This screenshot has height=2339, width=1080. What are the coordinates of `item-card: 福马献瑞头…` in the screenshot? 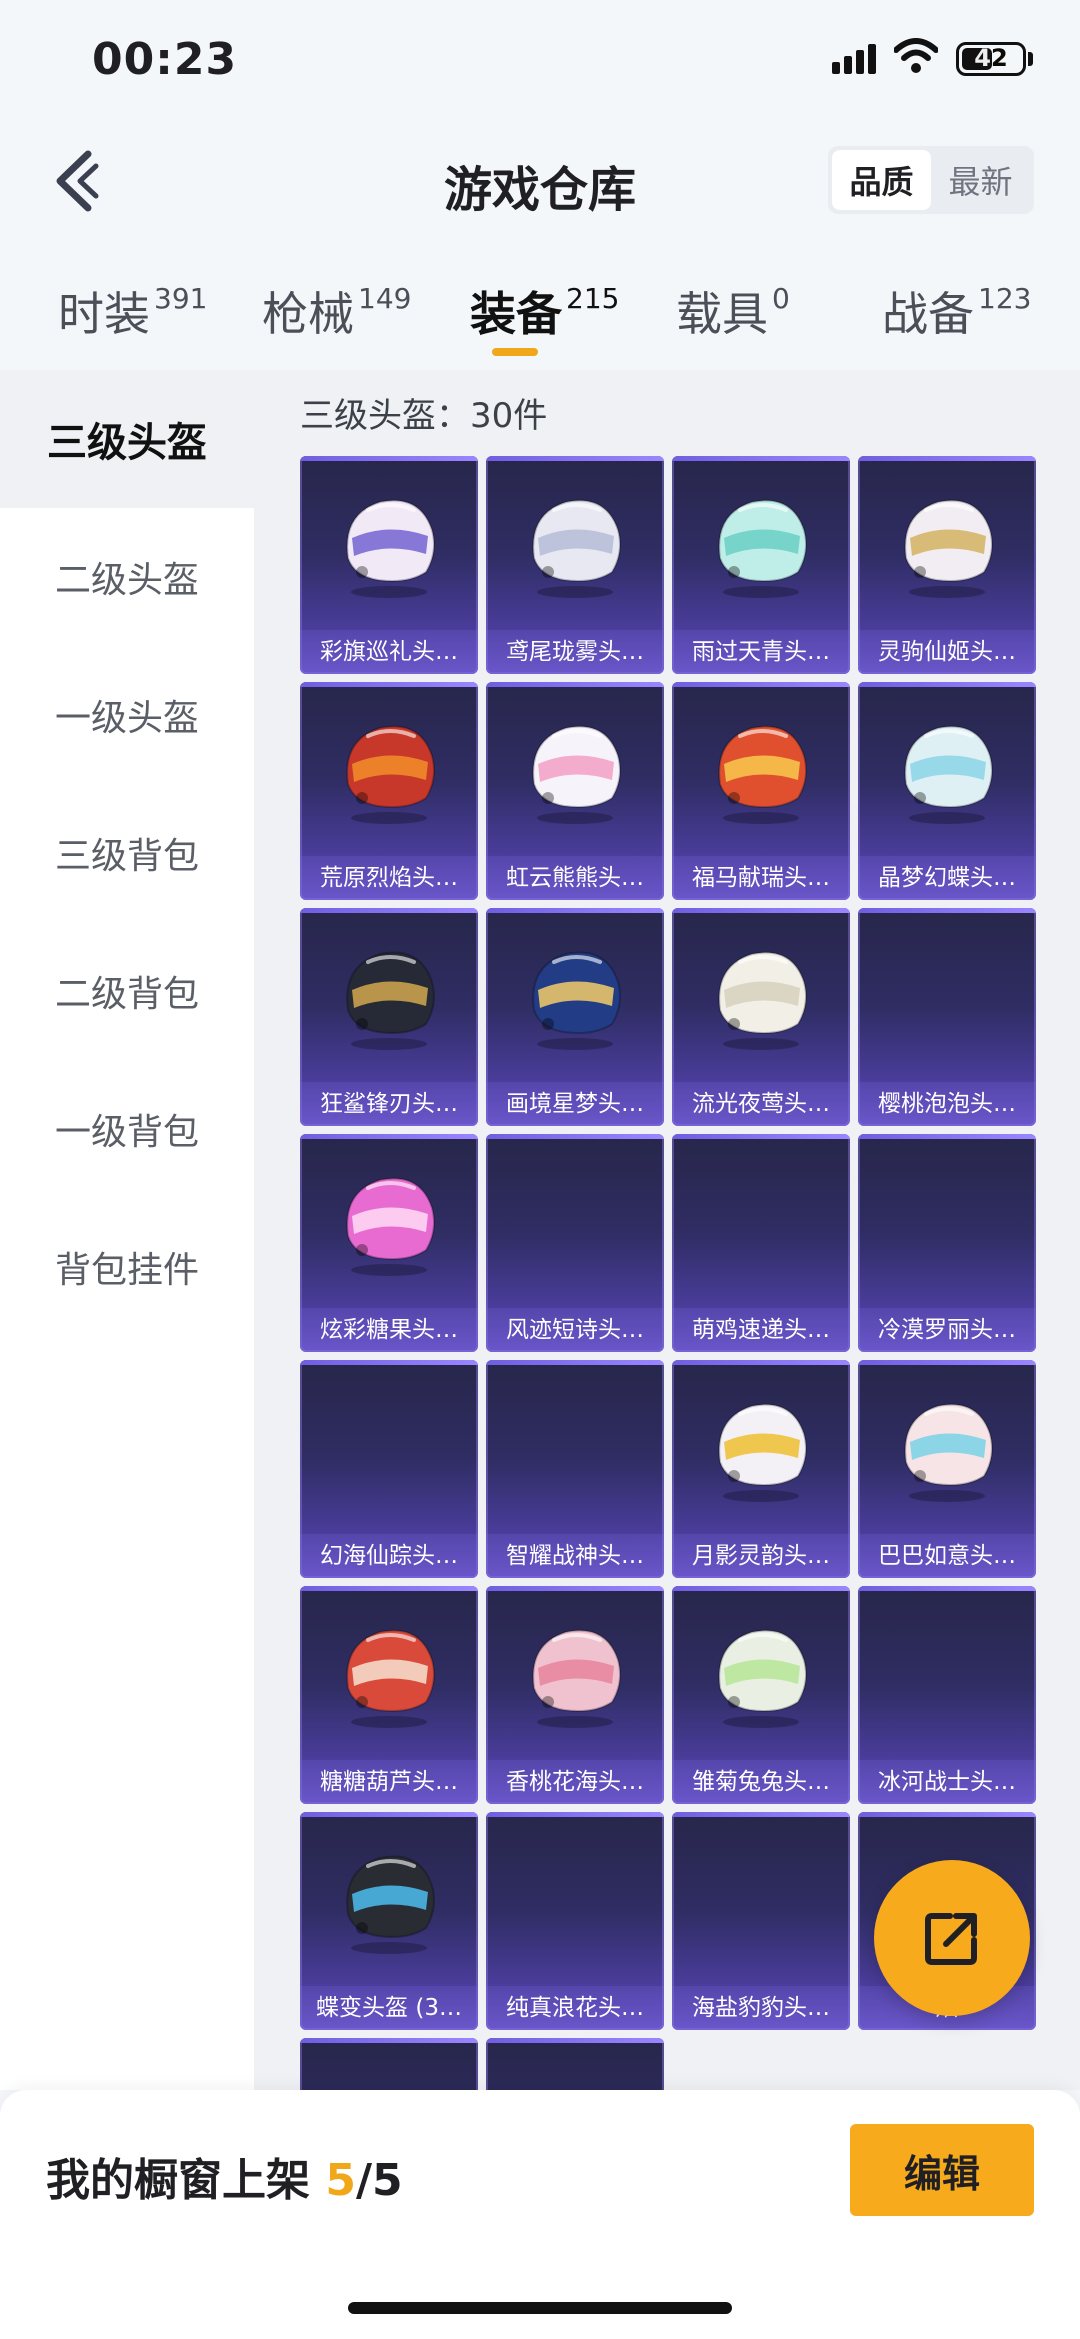 It's located at (761, 791).